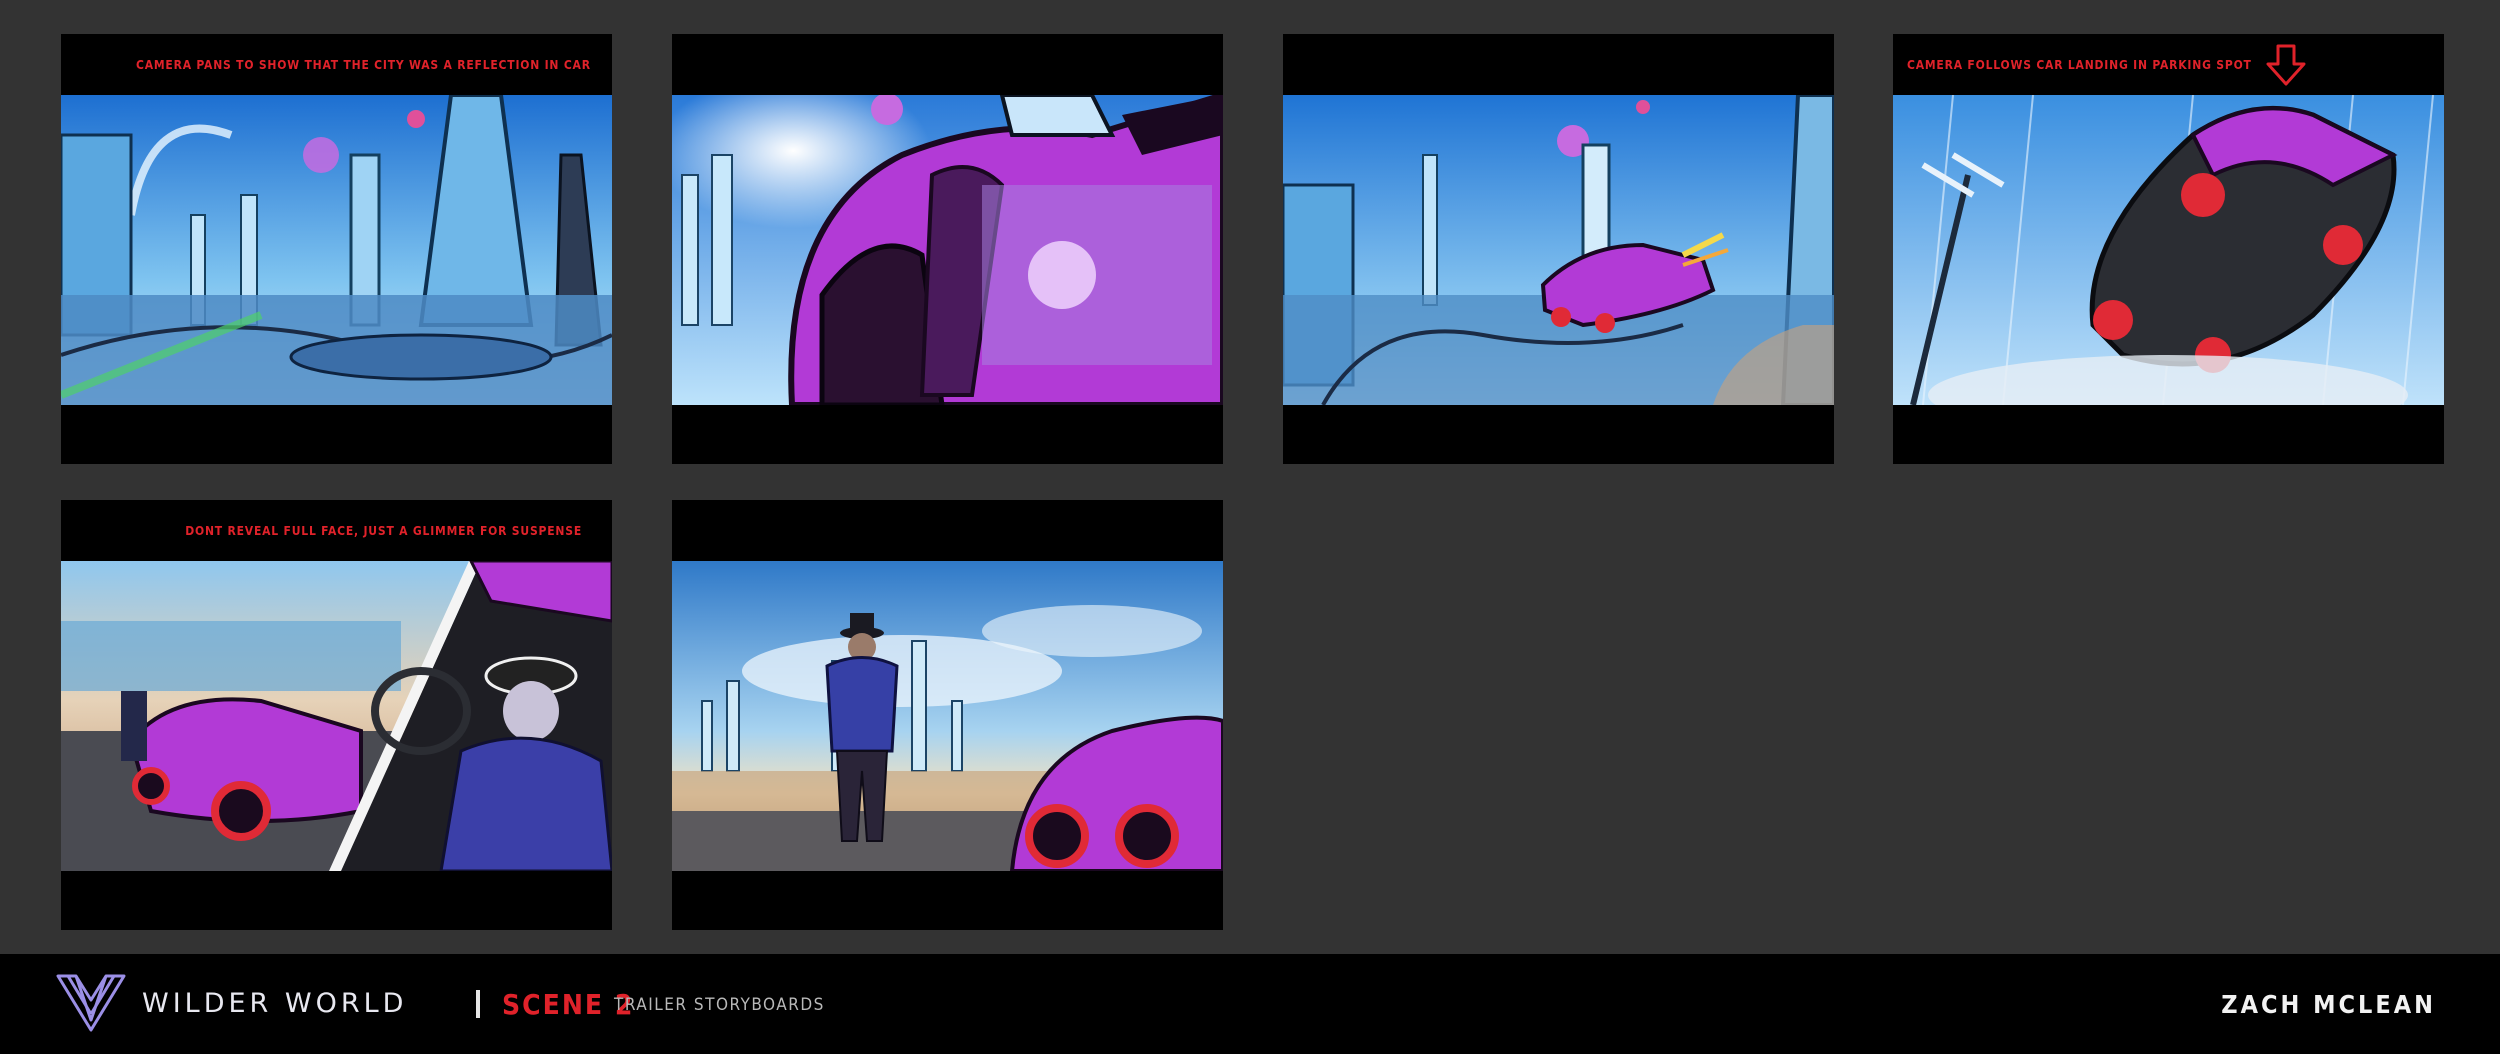 Image resolution: width=2500 pixels, height=1054 pixels. I want to click on panel-artwork-city-reflection, so click(336, 250).